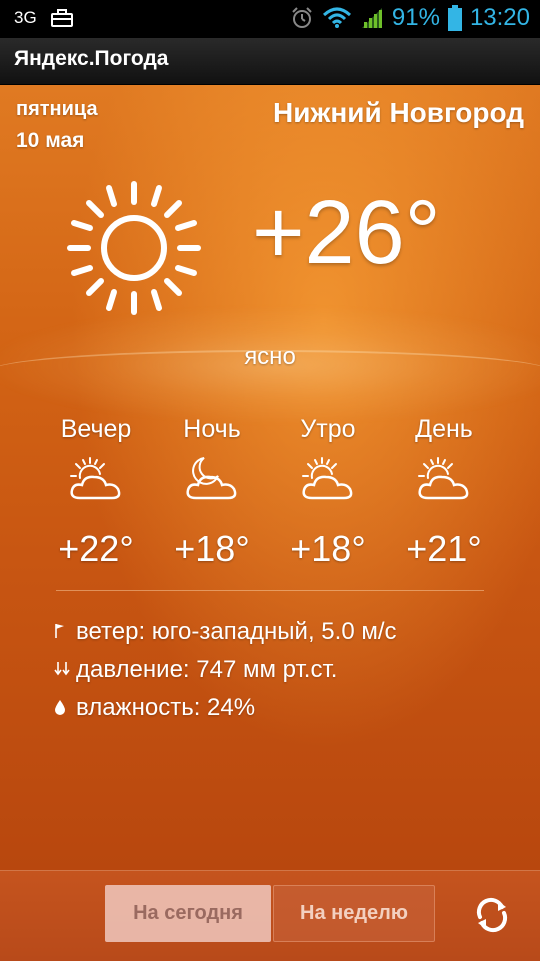  I want to click on city-name: Нижний Новгород, so click(398, 113).